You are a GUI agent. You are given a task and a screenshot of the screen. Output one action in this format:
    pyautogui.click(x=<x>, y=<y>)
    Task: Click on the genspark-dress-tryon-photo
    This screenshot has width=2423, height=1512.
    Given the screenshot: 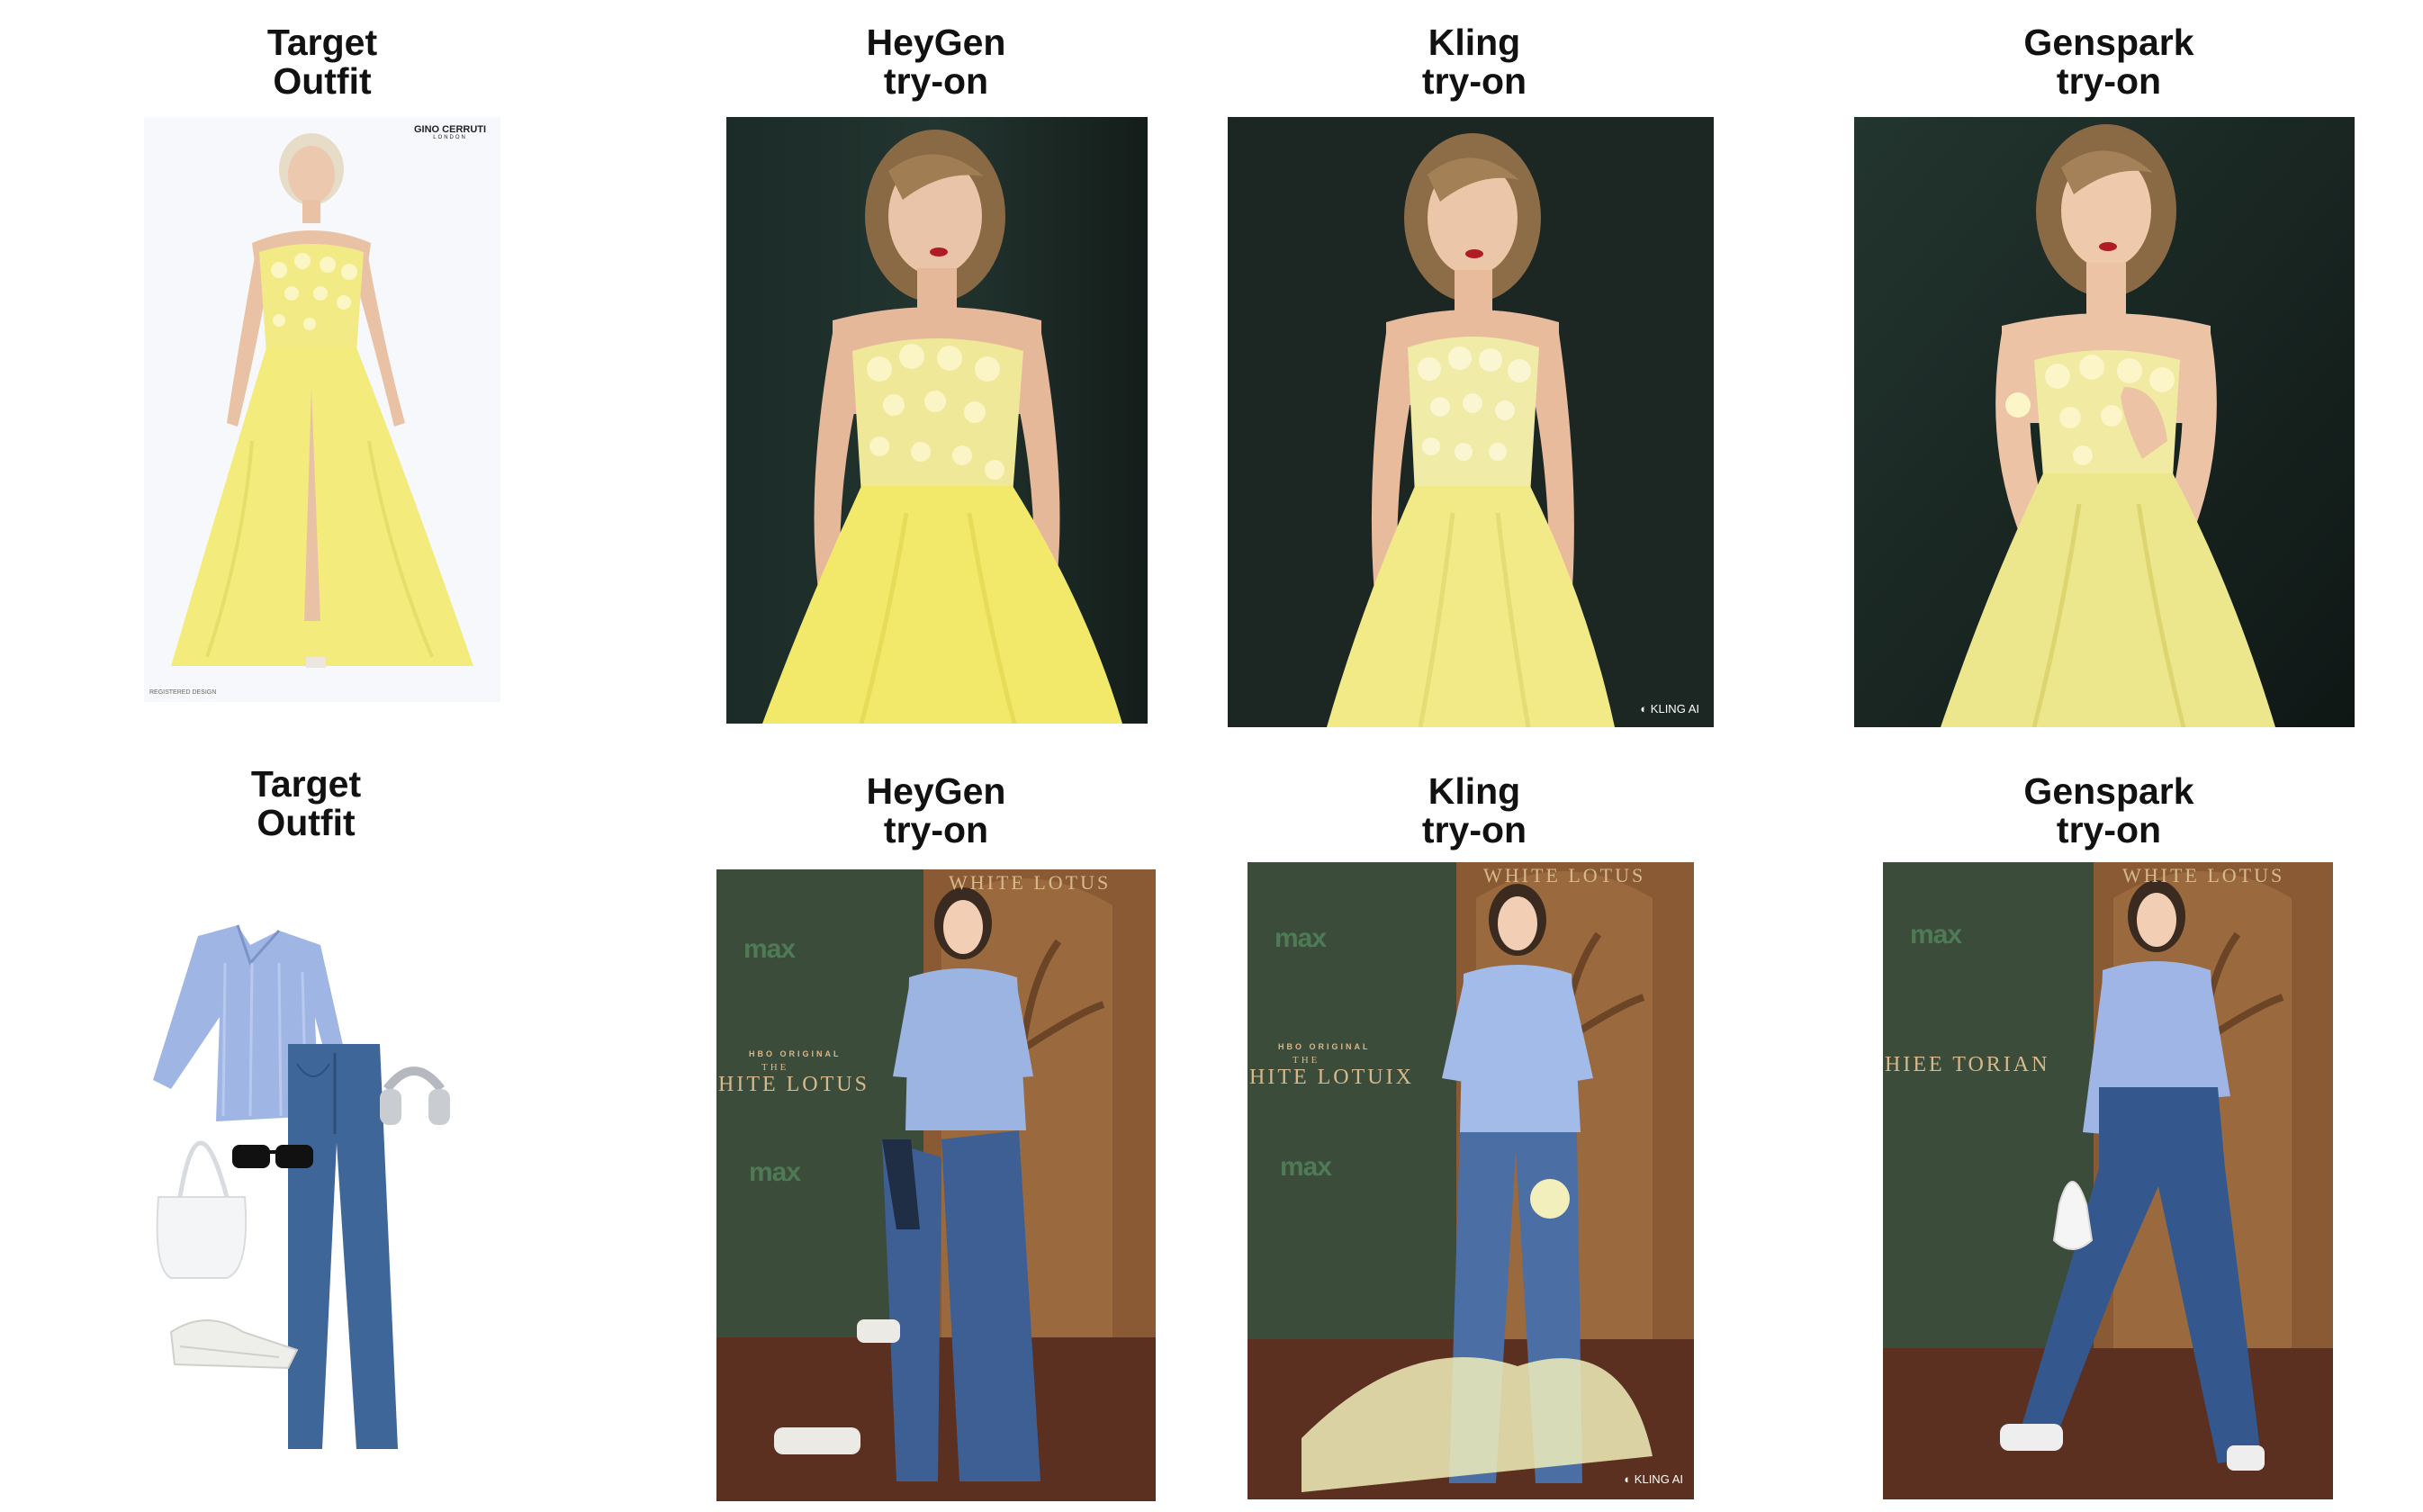 What is the action you would take?
    pyautogui.click(x=2104, y=422)
    